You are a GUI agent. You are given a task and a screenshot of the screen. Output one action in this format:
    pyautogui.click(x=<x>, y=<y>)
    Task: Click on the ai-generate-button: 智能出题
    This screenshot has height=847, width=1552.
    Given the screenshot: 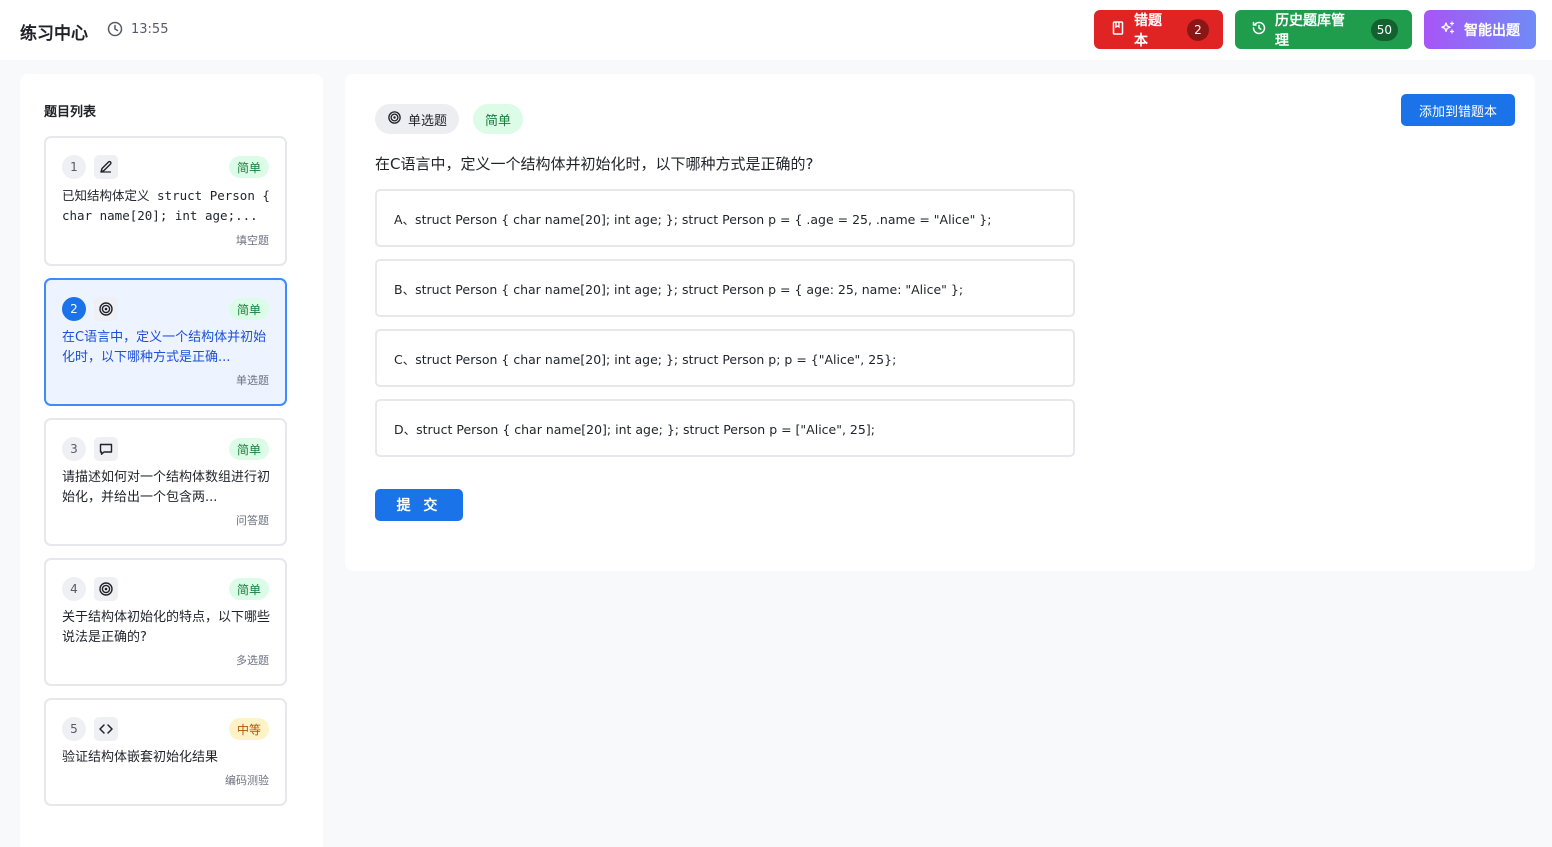 What is the action you would take?
    pyautogui.click(x=1480, y=29)
    